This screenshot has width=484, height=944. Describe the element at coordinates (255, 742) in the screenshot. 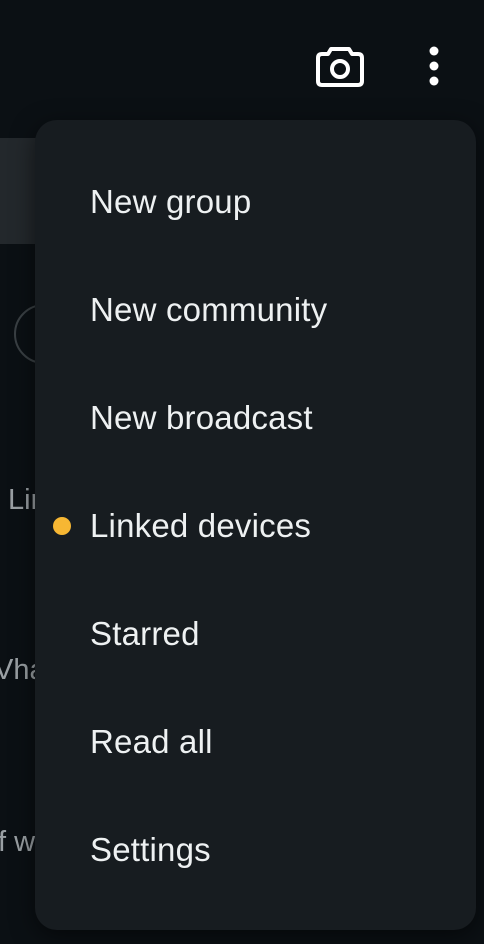

I see `menu-item-read-all: Read all` at that location.